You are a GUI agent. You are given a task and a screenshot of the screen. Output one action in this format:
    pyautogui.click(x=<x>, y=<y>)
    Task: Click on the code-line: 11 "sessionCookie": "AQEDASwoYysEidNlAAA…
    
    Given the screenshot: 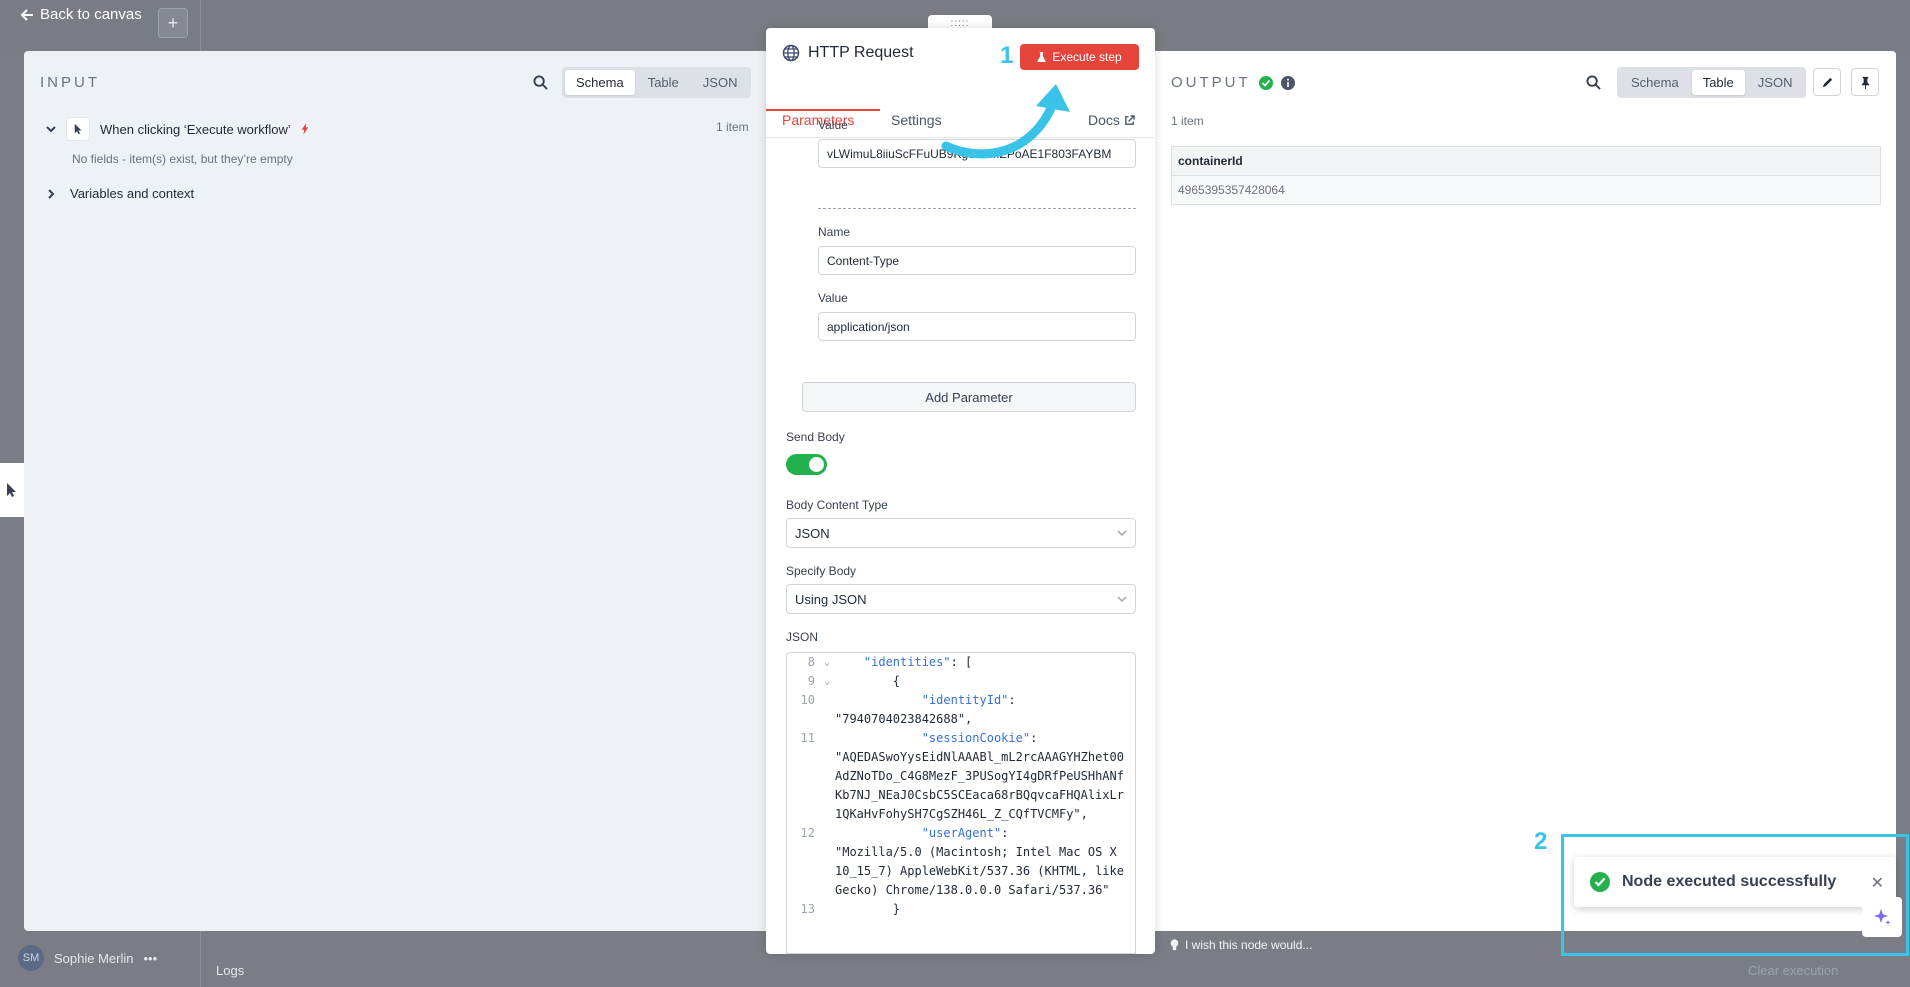 What is the action you would take?
    pyautogui.click(x=961, y=776)
    